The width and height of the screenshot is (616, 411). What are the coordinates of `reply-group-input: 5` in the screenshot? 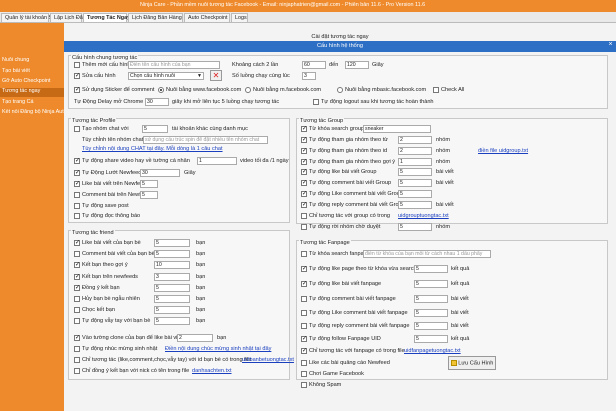 It's located at (415, 205).